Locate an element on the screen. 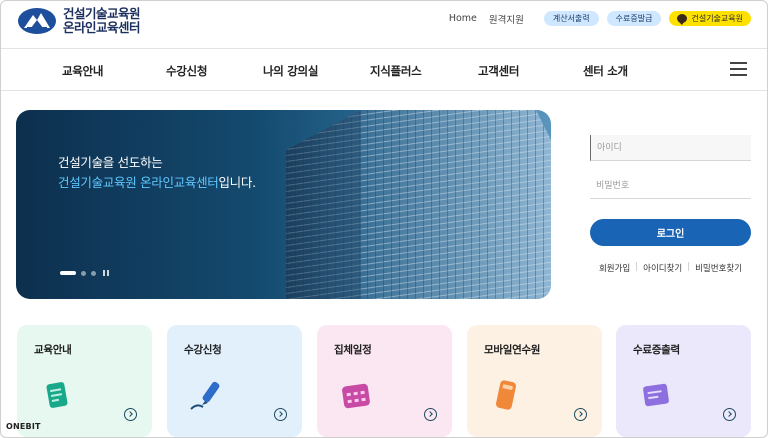 This screenshot has height=438, width=768. quick-card-mobile-institute: 모바일연수원 is located at coordinates (534, 381).